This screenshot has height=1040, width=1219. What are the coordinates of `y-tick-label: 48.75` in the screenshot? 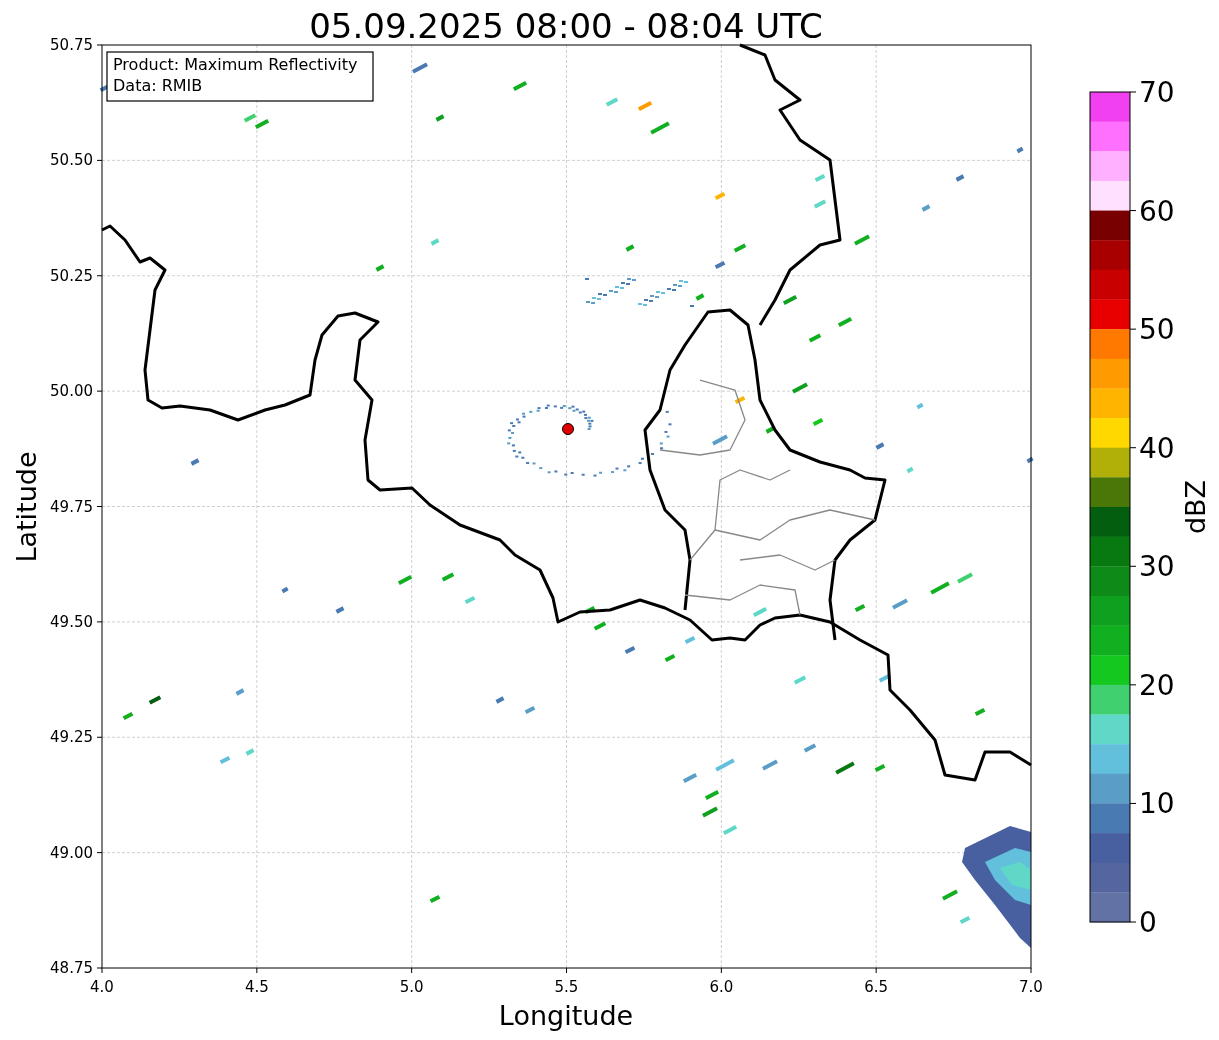 It's located at (71, 968).